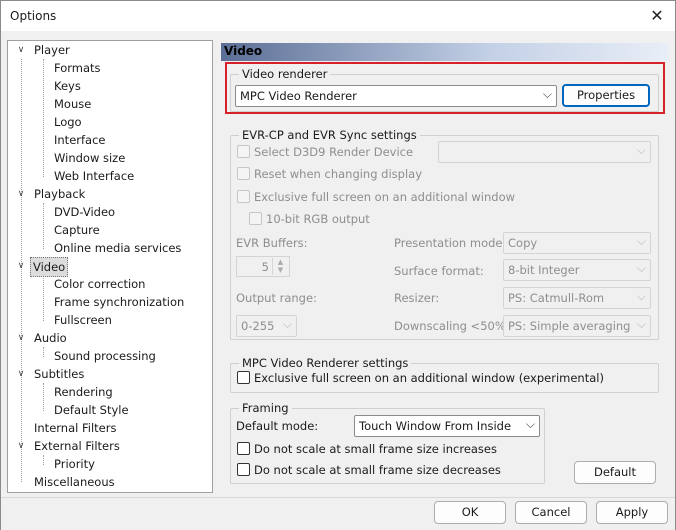 The height and width of the screenshot is (530, 676). Describe the element at coordinates (276, 298) in the screenshot. I see `output-range-label: Output range:` at that location.